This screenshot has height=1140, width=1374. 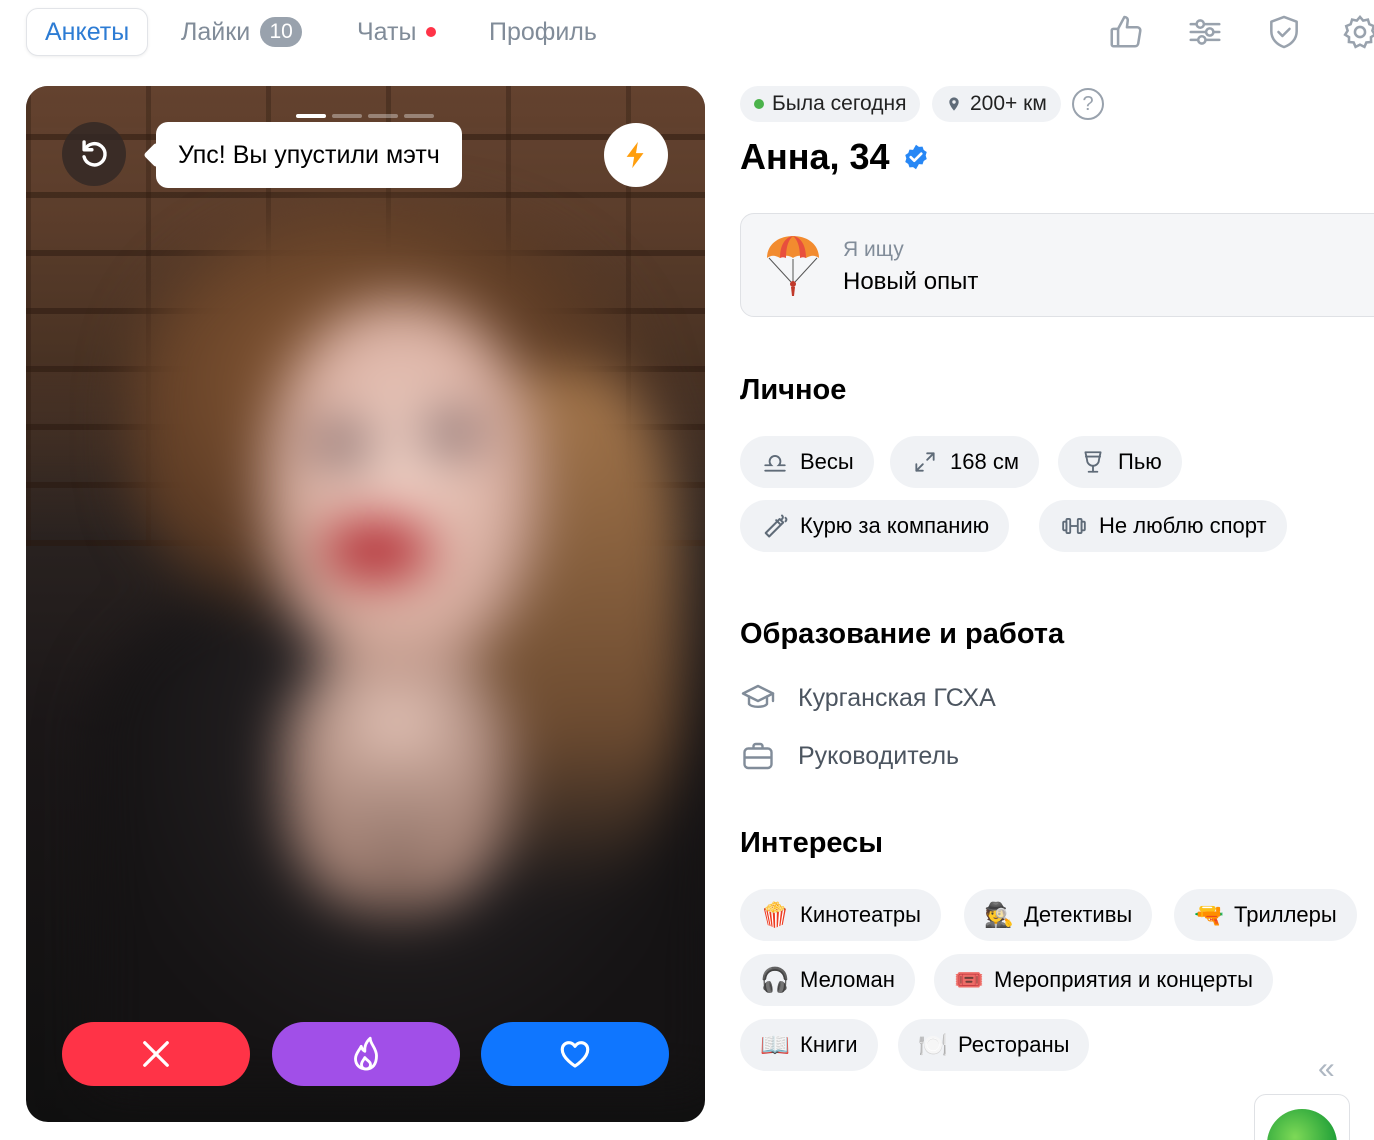 I want to click on heart-icon, so click(x=575, y=1054).